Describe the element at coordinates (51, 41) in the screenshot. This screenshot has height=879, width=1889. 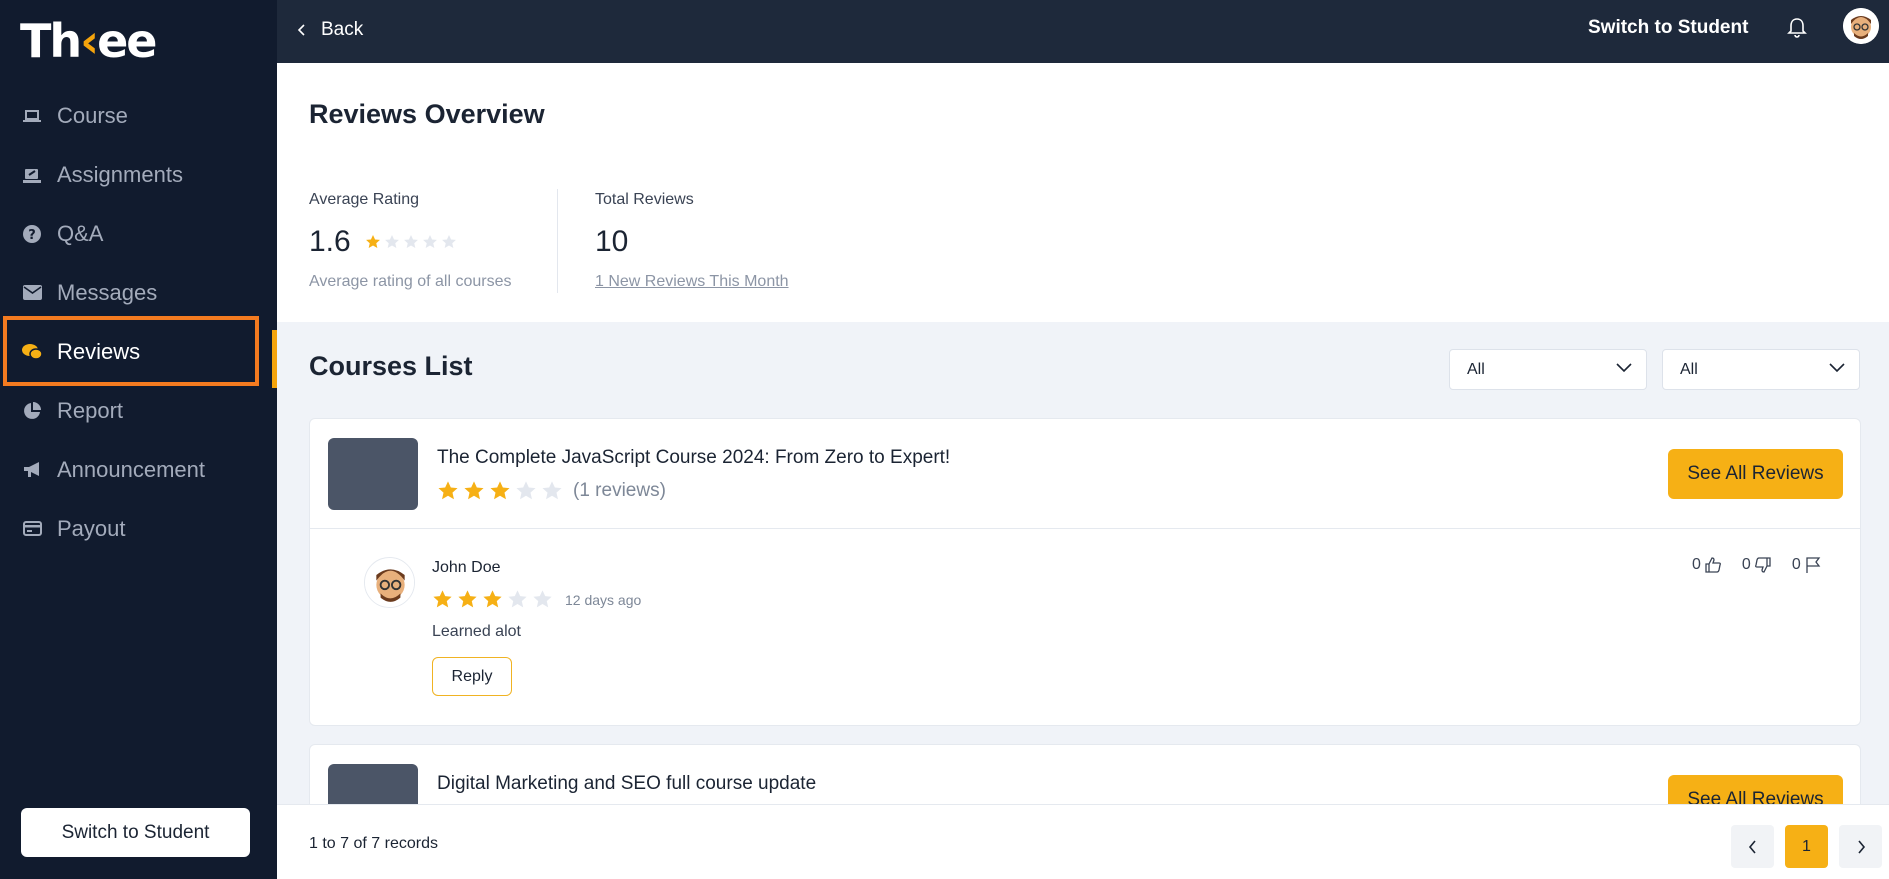
I see `logo-text-1: Th` at that location.